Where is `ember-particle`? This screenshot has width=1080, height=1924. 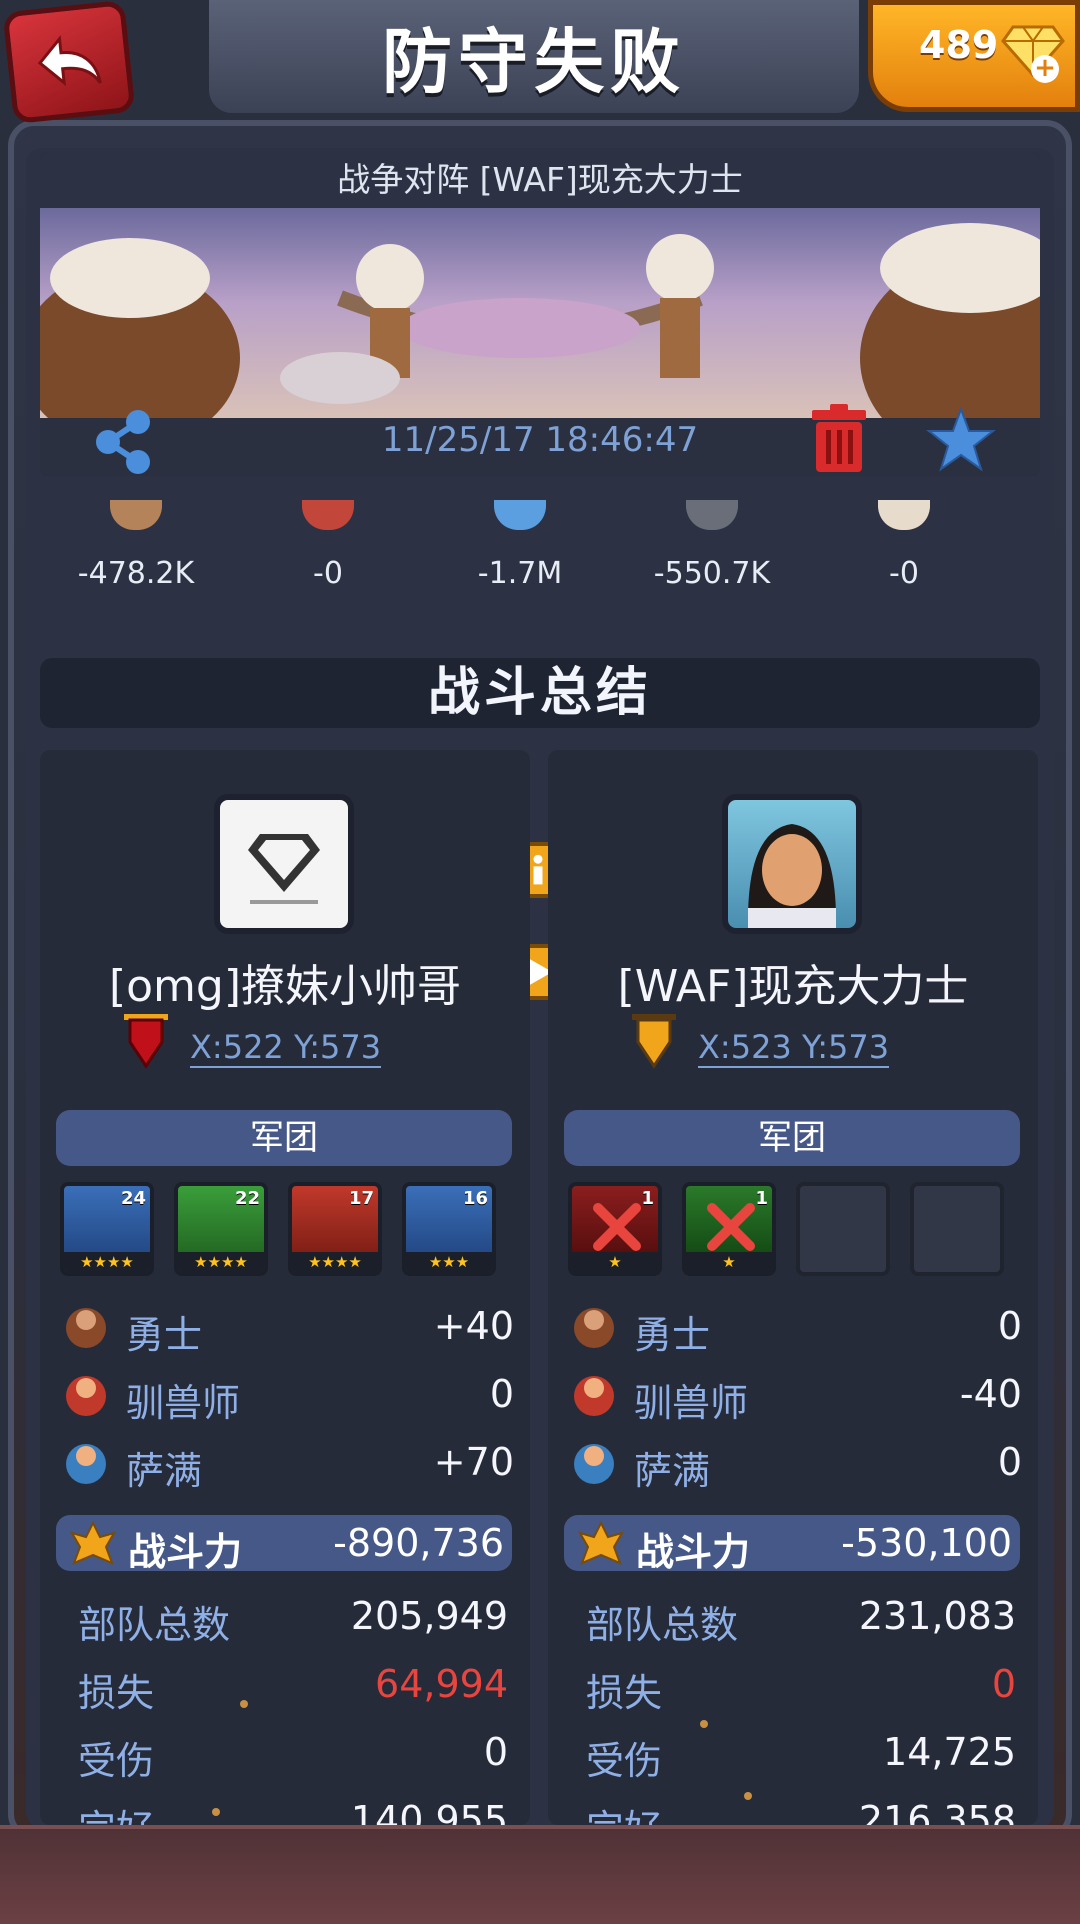 ember-particle is located at coordinates (748, 1796).